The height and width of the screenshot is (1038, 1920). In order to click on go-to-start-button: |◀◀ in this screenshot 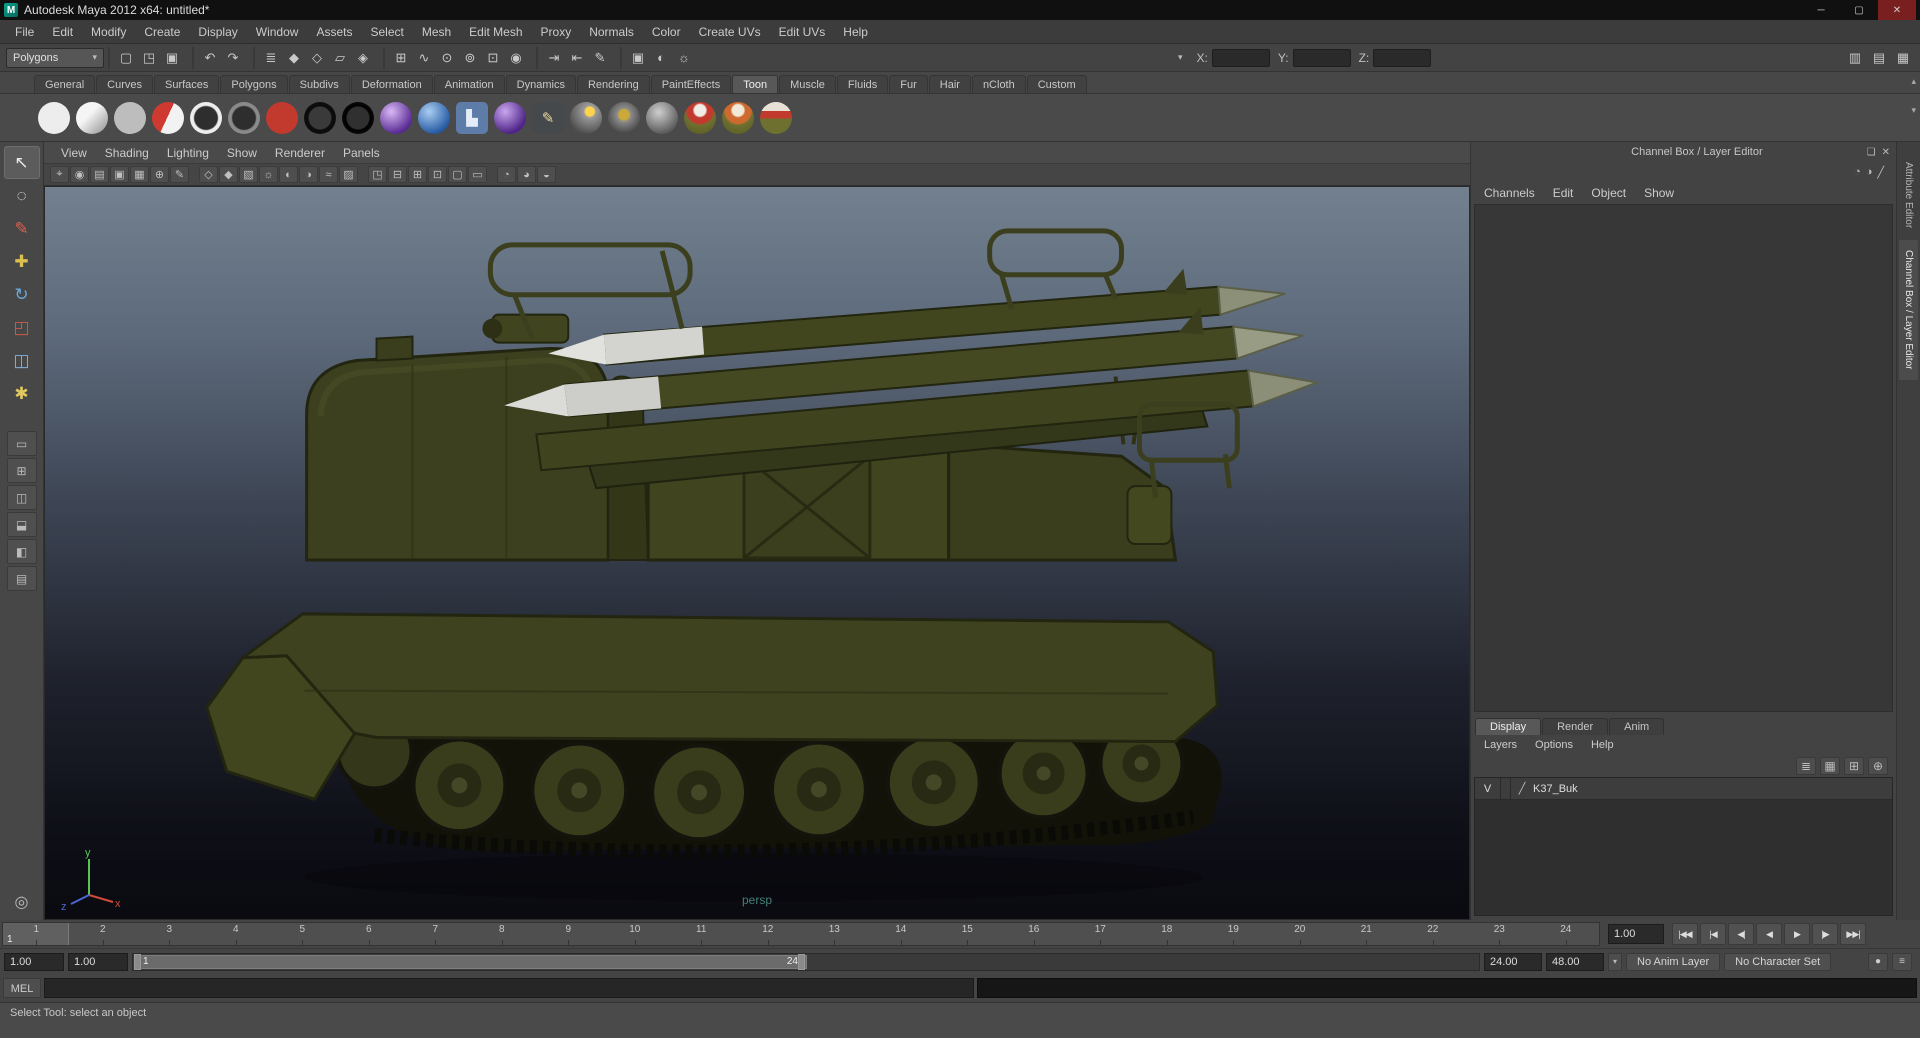, I will do `click(1685, 934)`.